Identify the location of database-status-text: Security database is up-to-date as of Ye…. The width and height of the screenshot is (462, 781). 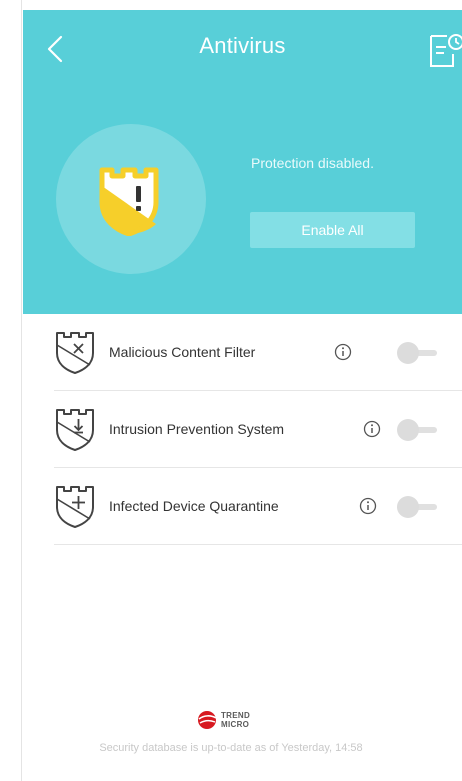
(231, 748).